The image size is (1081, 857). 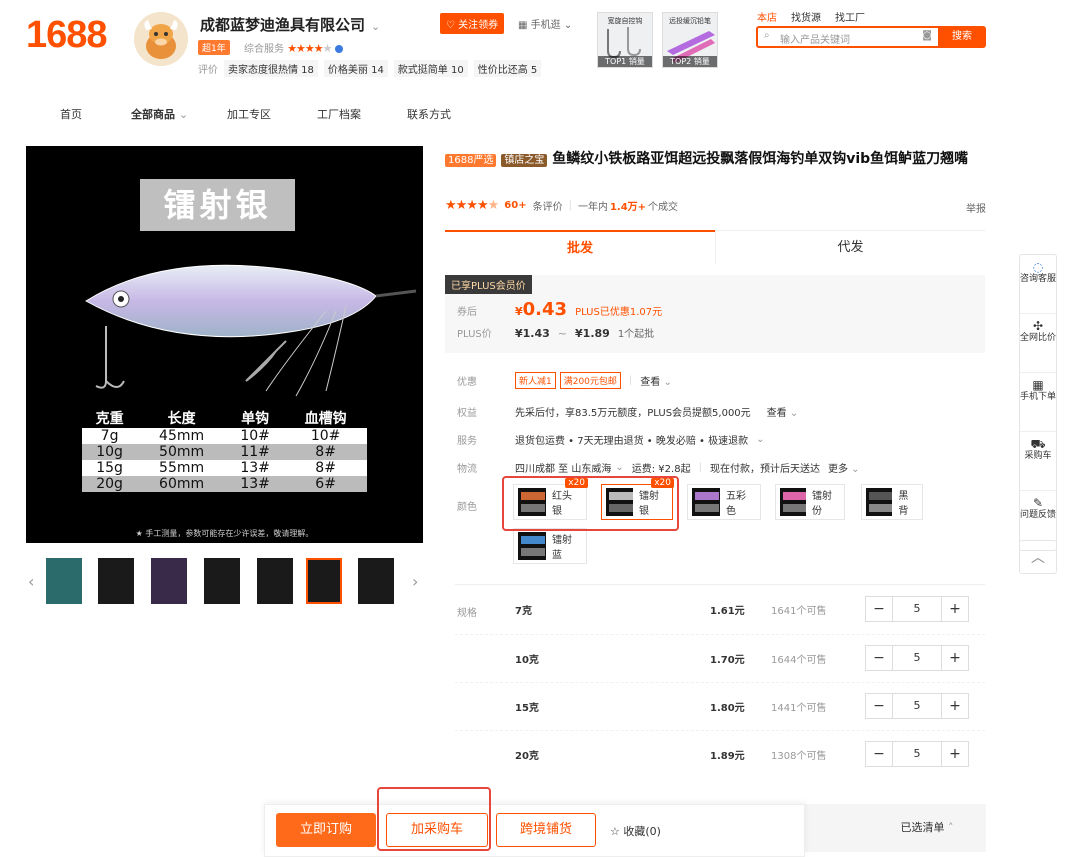 What do you see at coordinates (1038, 385) in the screenshot?
I see `qr-icon: ▦` at bounding box center [1038, 385].